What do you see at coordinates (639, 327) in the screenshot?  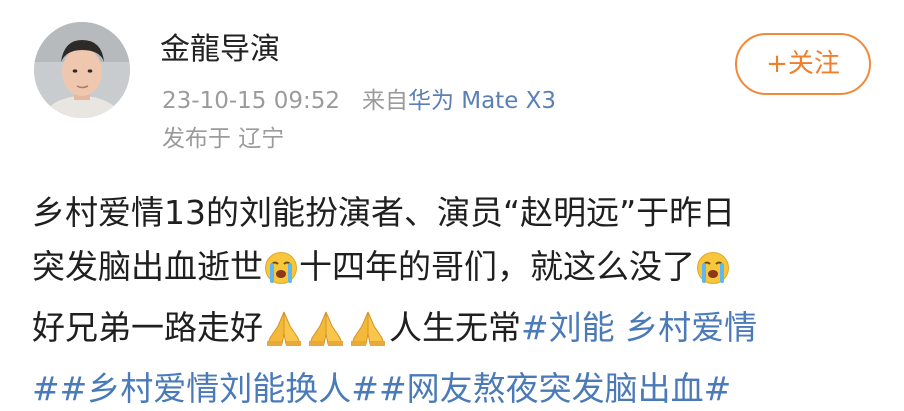 I see `hashtag-link: #刘能 乡村爱情` at bounding box center [639, 327].